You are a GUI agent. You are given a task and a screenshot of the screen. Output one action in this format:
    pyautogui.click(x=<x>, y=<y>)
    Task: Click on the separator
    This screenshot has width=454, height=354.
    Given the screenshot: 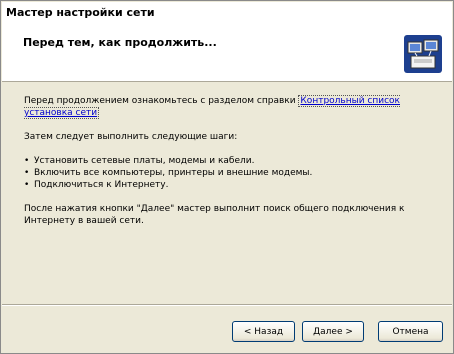 What is the action you would take?
    pyautogui.click(x=227, y=305)
    